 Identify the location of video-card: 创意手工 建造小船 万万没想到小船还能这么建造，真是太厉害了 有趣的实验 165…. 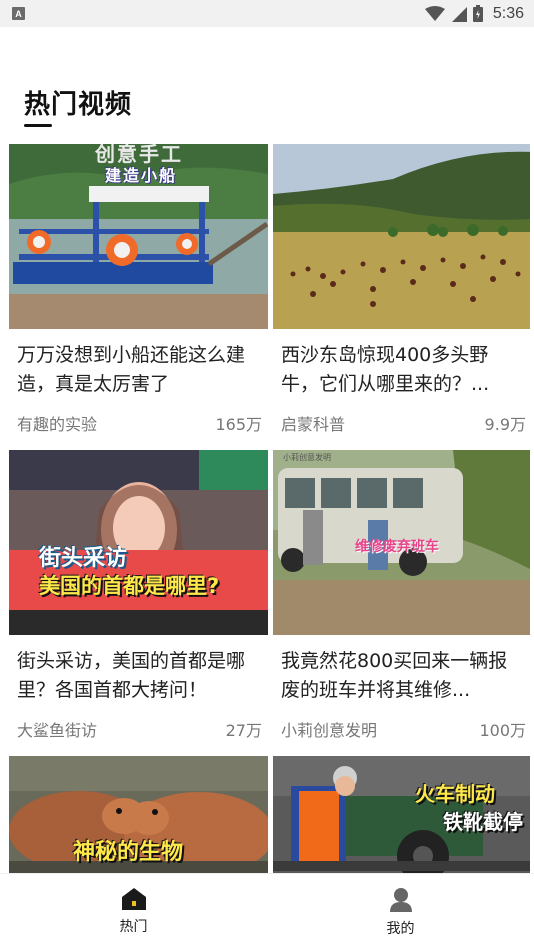
(138, 289).